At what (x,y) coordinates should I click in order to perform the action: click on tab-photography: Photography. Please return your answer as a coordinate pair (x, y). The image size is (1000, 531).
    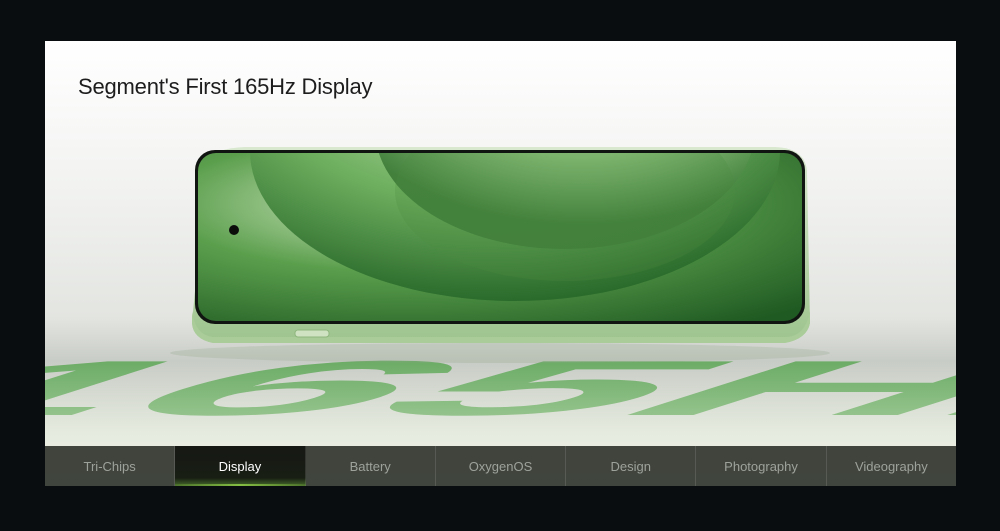
    Looking at the image, I should click on (761, 466).